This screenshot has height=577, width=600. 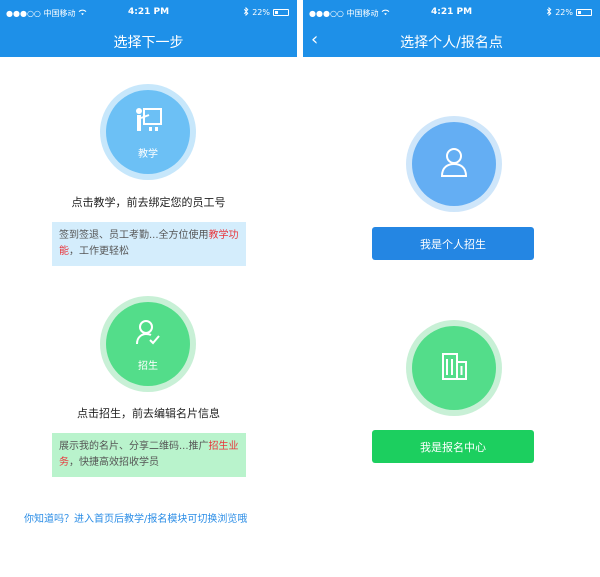 I want to click on enroll-description: 展示我的名片、分享二维码...推广招生业务，快捷高效招收学员, so click(x=149, y=455).